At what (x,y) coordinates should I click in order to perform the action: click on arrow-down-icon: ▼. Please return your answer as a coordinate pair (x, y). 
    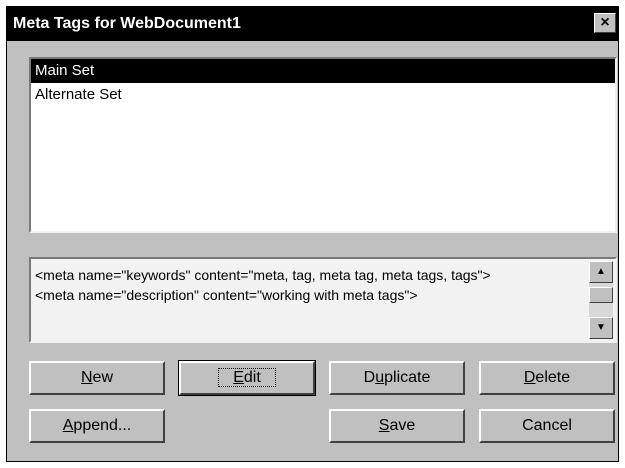
    Looking at the image, I should click on (601, 327).